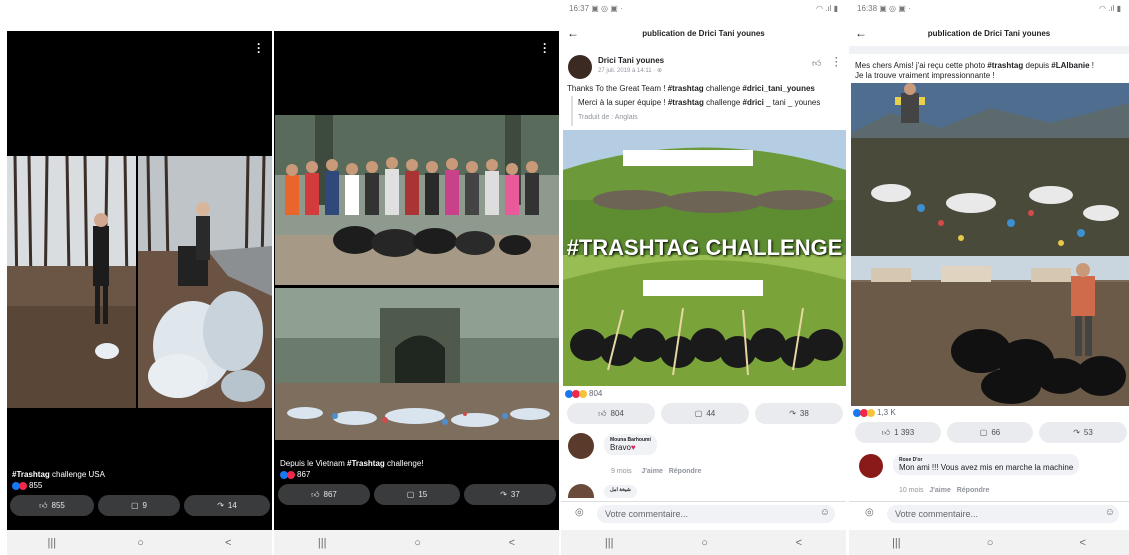  Describe the element at coordinates (417, 494) in the screenshot. I see `comment-button: ▢ 15` at that location.